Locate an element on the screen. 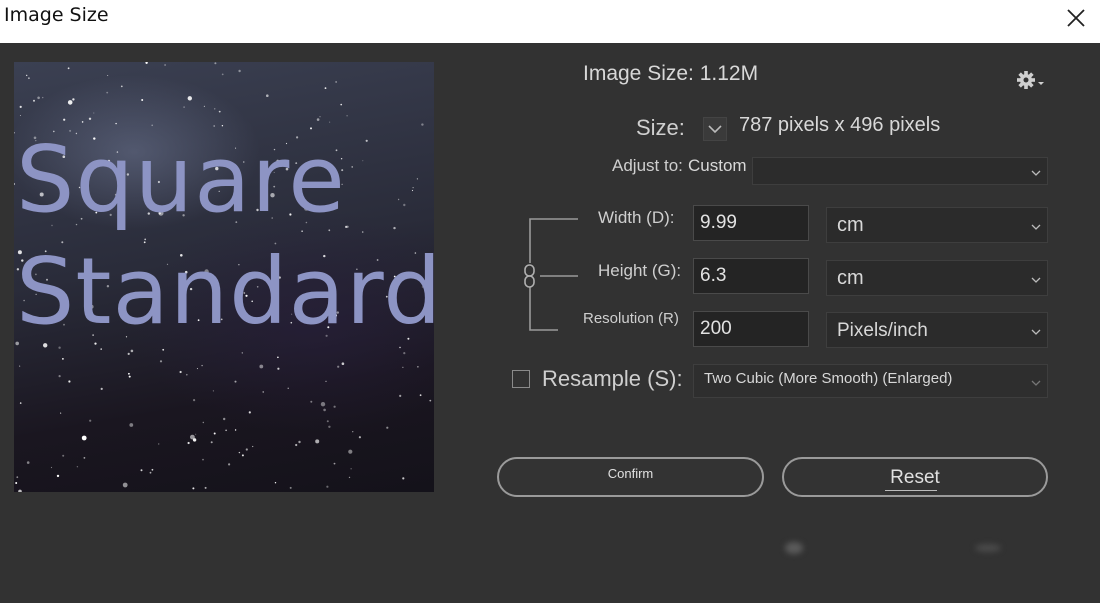 The width and height of the screenshot is (1100, 603). resolution-unit-dropdown: Pixels/inch is located at coordinates (937, 330).